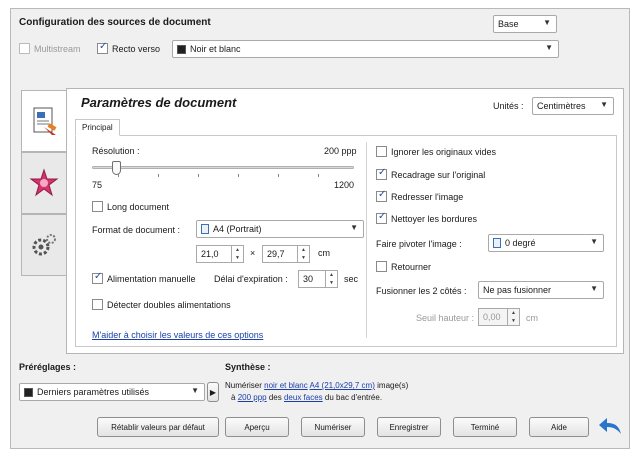  I want to click on column-divider, so click(366, 240).